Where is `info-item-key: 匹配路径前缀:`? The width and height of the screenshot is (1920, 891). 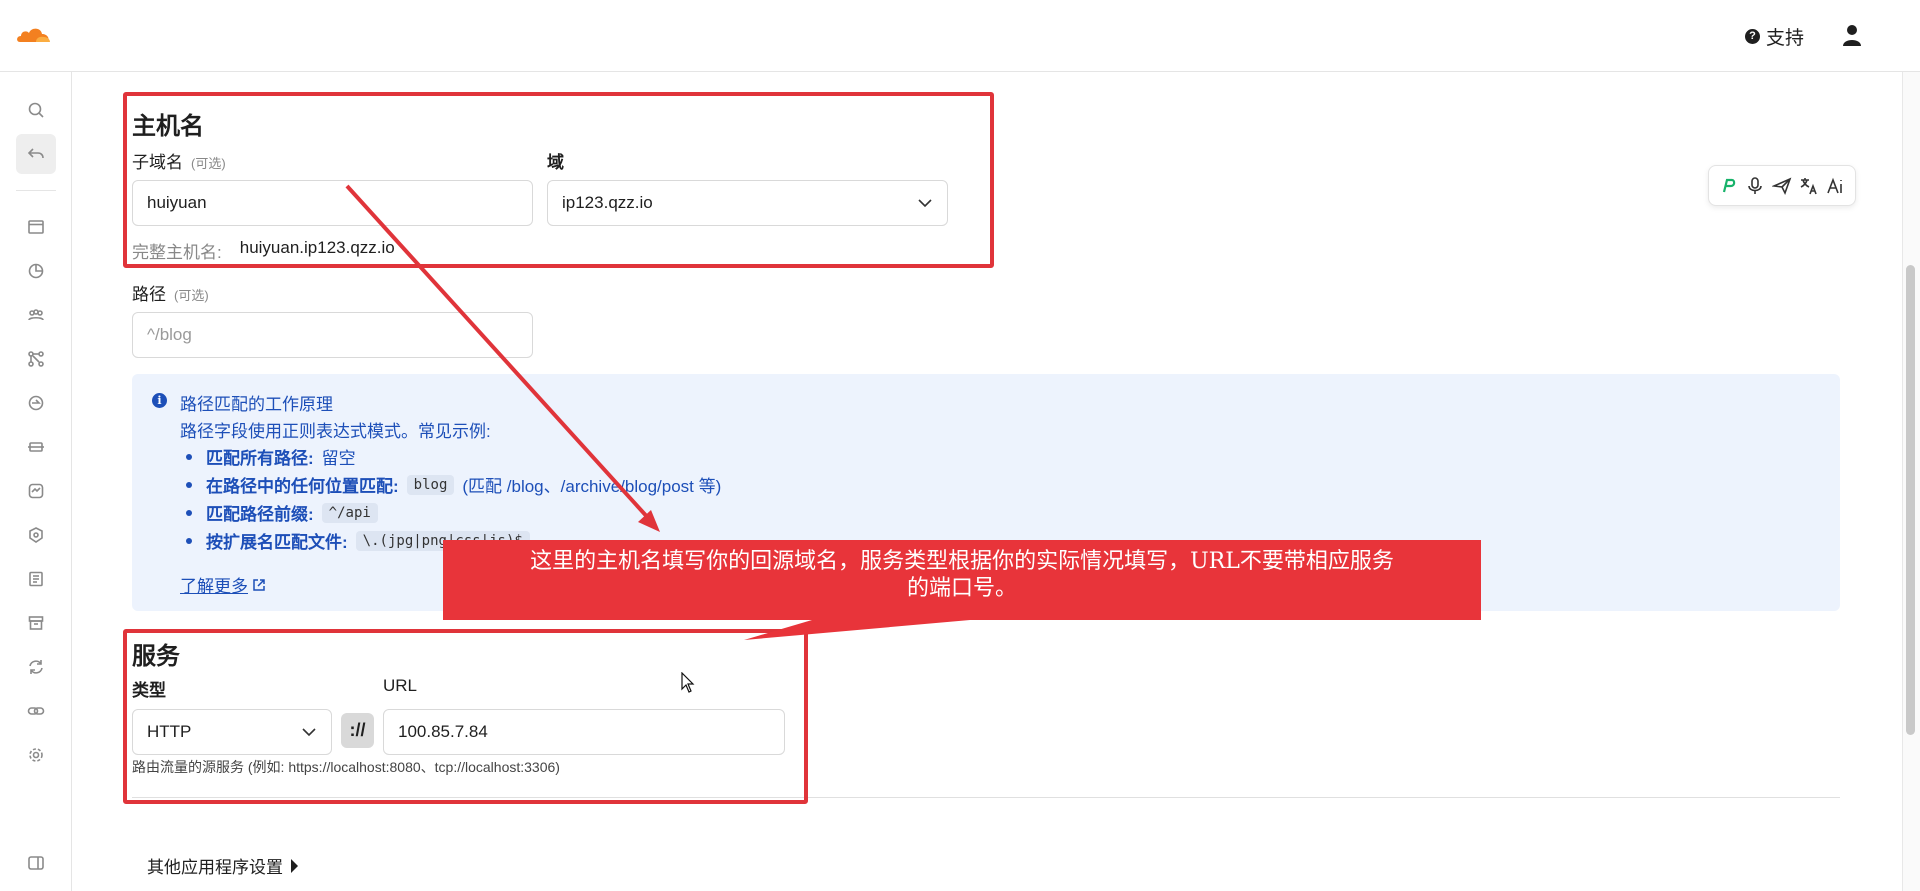 info-item-key: 匹配路径前缀: is located at coordinates (260, 514).